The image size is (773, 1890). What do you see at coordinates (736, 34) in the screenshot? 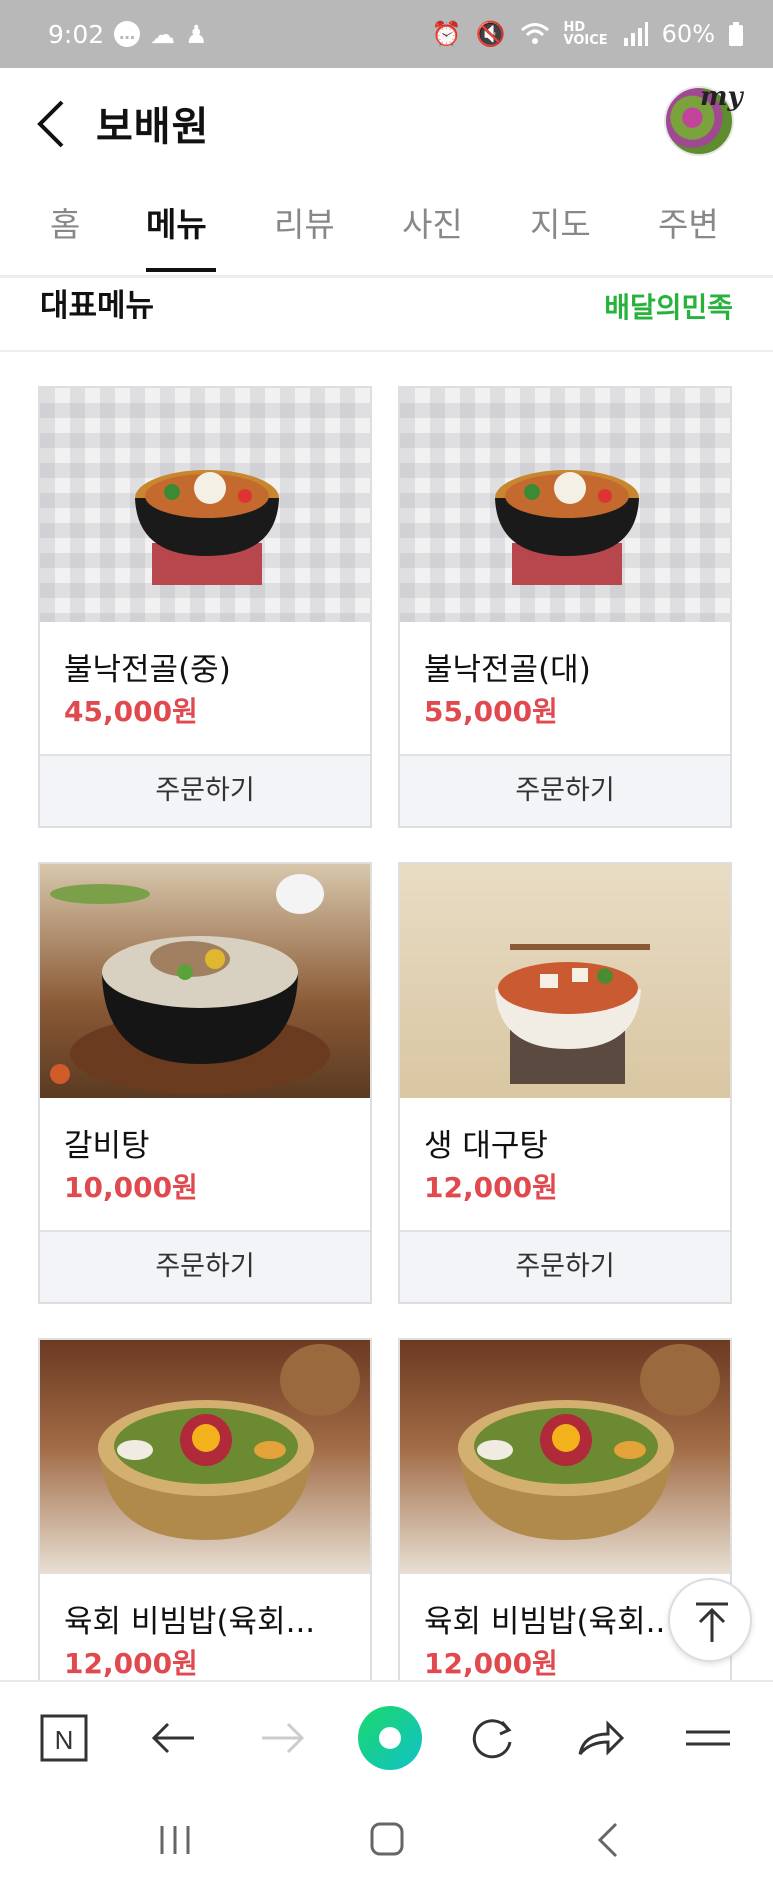
I see `battery-icon` at bounding box center [736, 34].